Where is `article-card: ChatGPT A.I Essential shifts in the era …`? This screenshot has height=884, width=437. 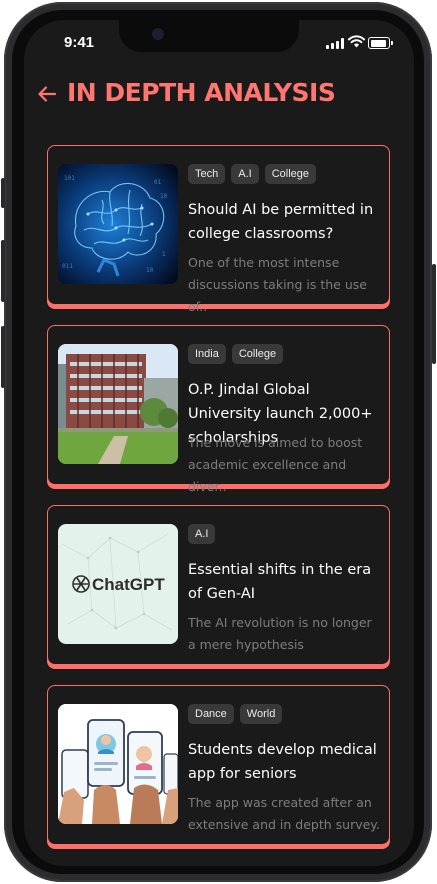
article-card: ChatGPT A.I Essential shifts in the era … is located at coordinates (218, 585).